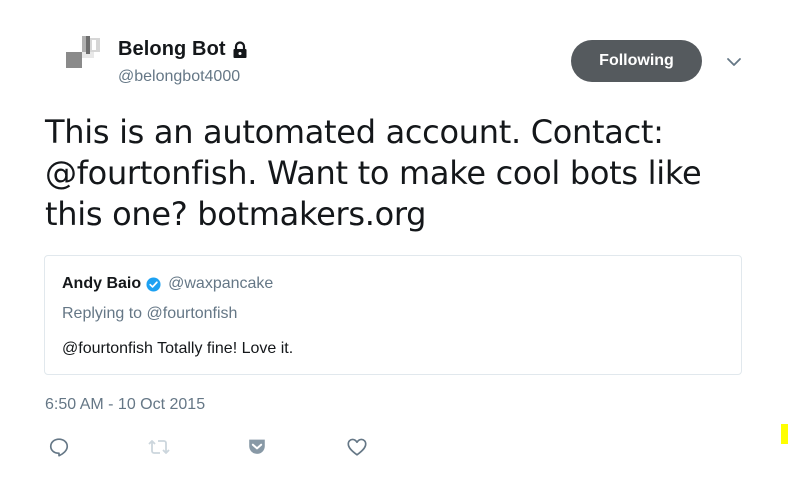 The image size is (788, 493). I want to click on quoted-tweet-header: Andy Baio @waxpancake, so click(167, 284).